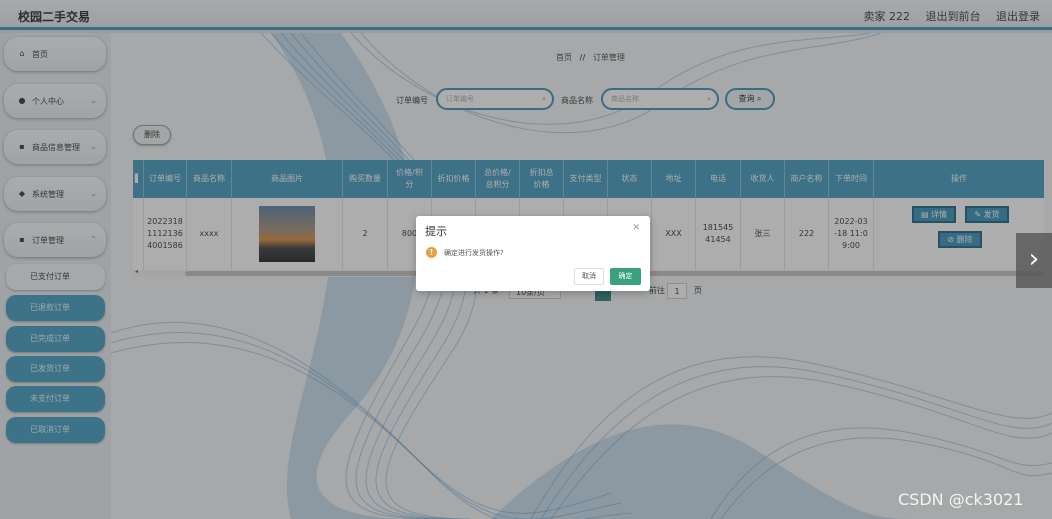 The height and width of the screenshot is (519, 1052). What do you see at coordinates (1034, 260) in the screenshot?
I see `chevron-right-icon: ›` at bounding box center [1034, 260].